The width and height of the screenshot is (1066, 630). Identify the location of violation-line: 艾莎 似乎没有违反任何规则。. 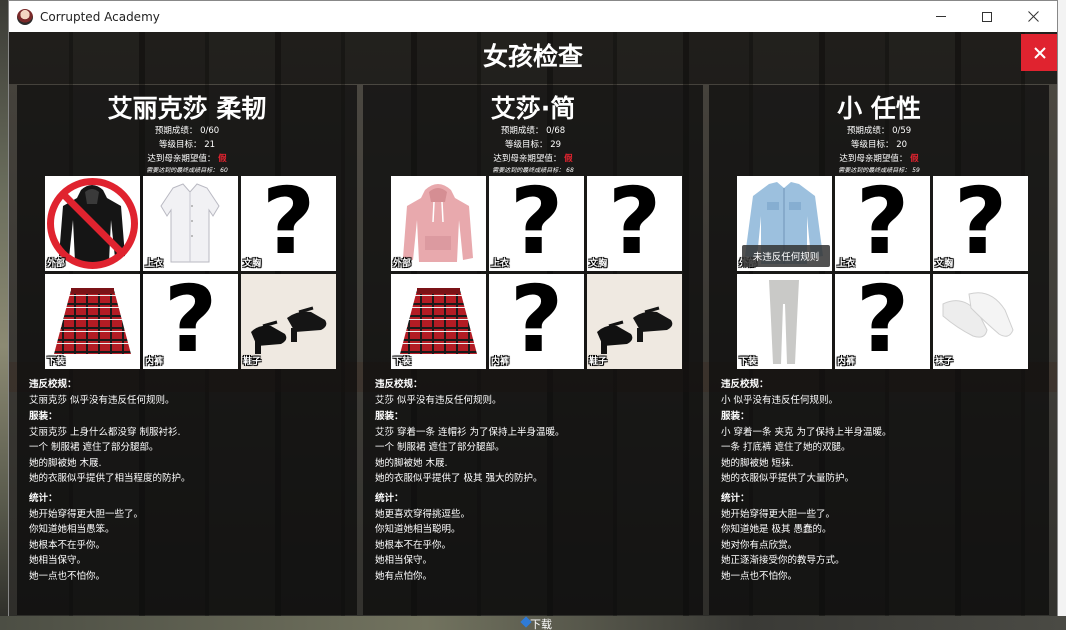
(438, 400).